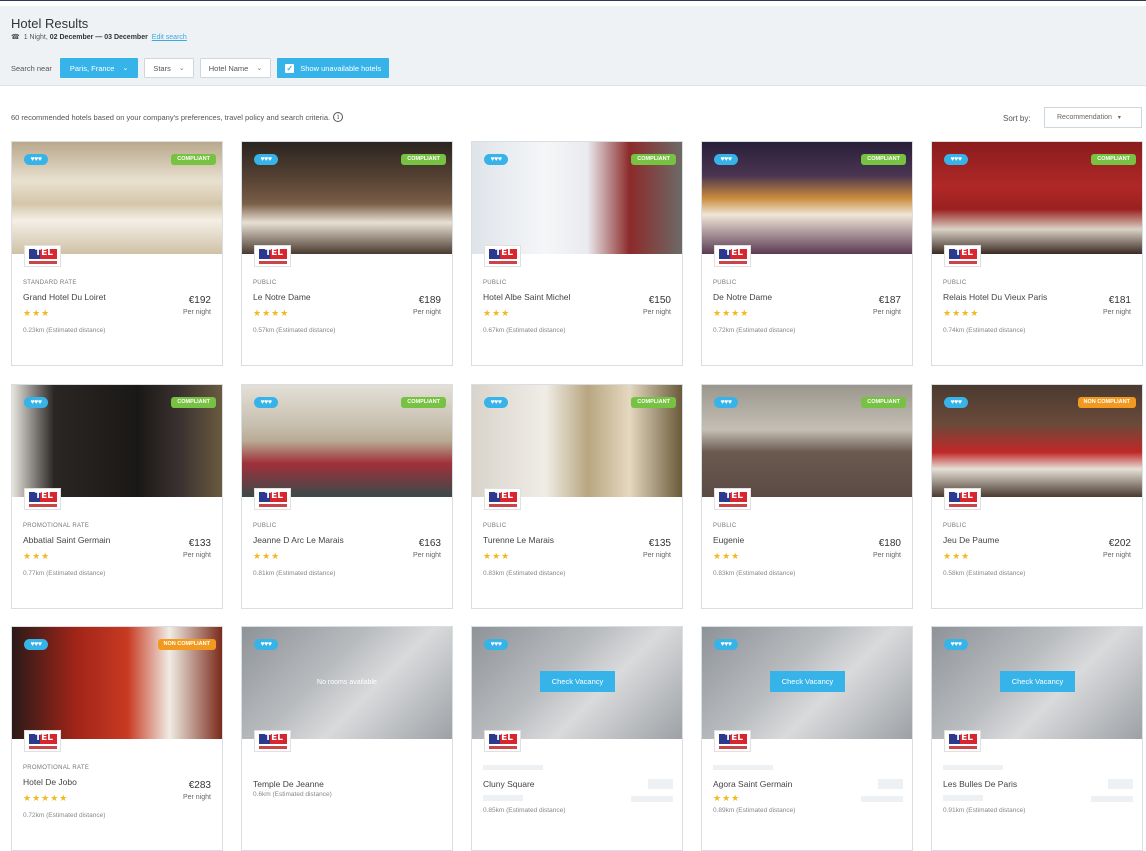  What do you see at coordinates (66, 540) in the screenshot?
I see `hotel-name: Abbatial Saint Germain` at bounding box center [66, 540].